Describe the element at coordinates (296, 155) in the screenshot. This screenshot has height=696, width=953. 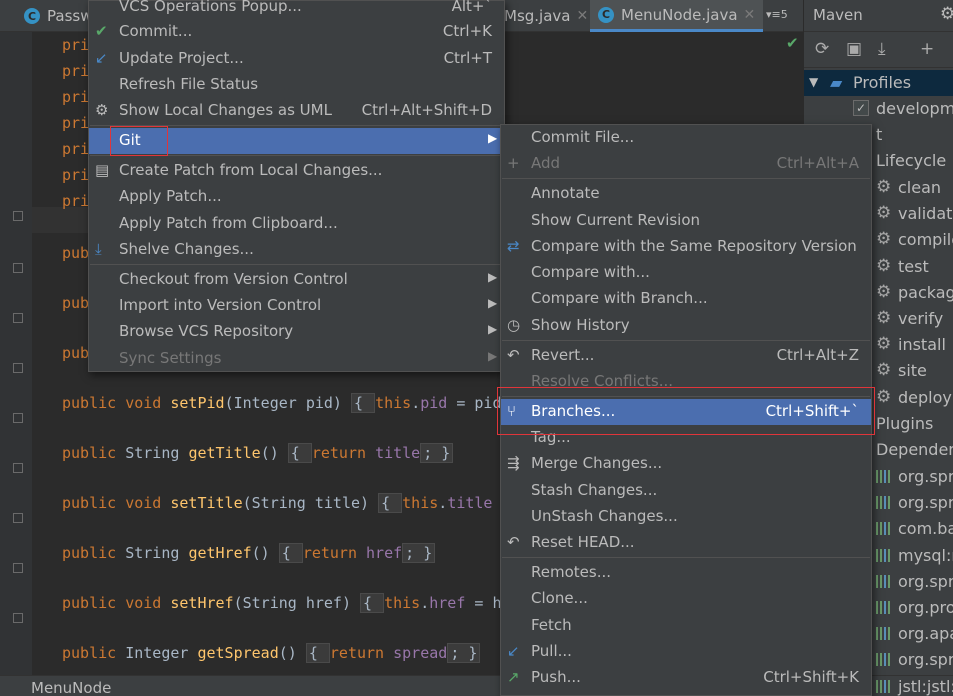
I see `menu-separator` at that location.